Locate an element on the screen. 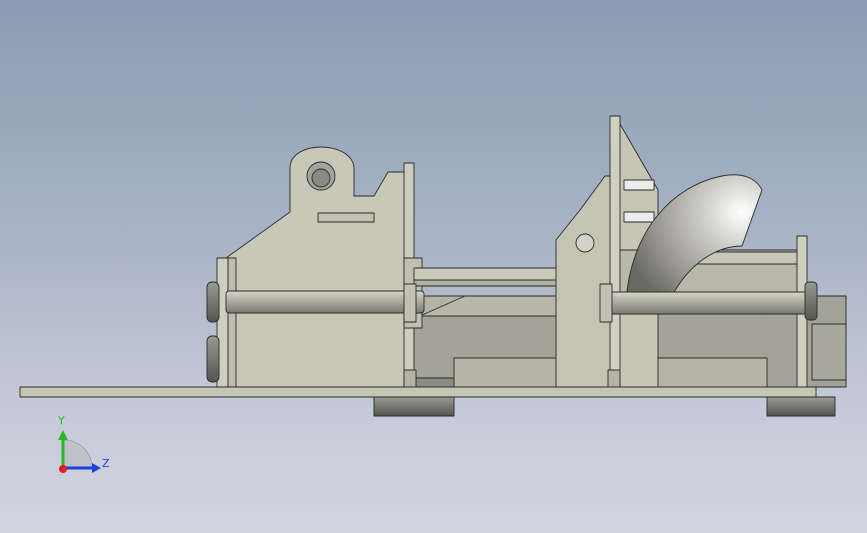  triad-arc is located at coordinates (78, 454).